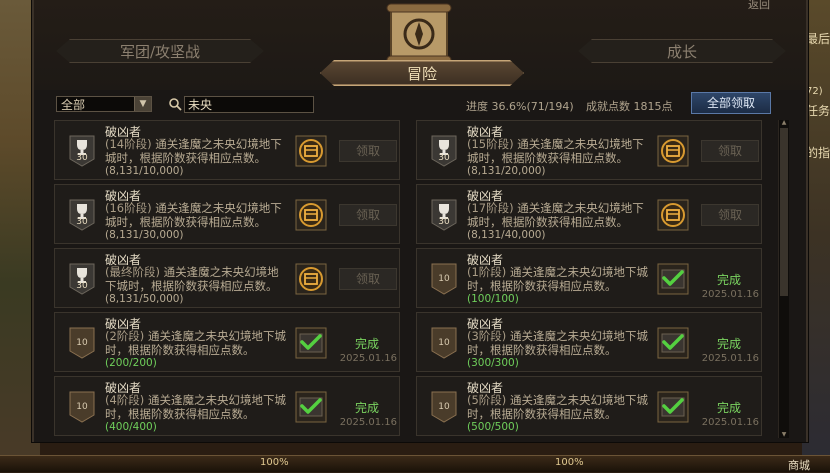 This screenshot has width=830, height=473. I want to click on achievement-description: (16阶段) 通关逢魔之未央幻境地下城时，根据阶数获得相应点数。, so click(197, 215).